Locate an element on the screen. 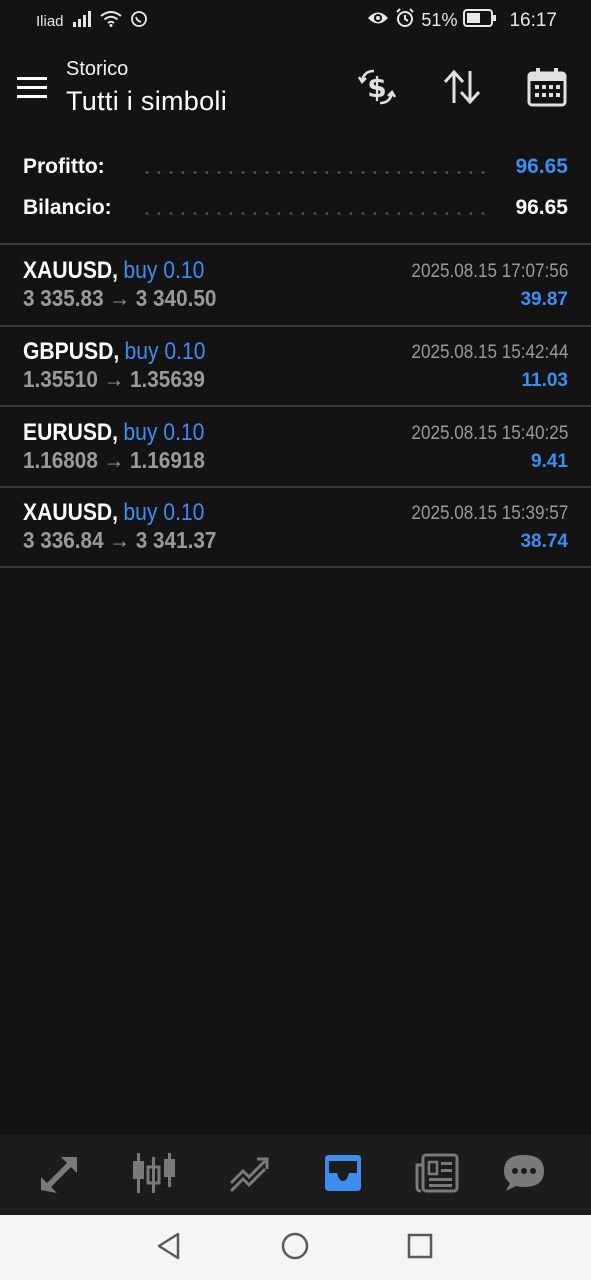 The width and height of the screenshot is (591, 1280). tab-chat is located at coordinates (524, 1175).